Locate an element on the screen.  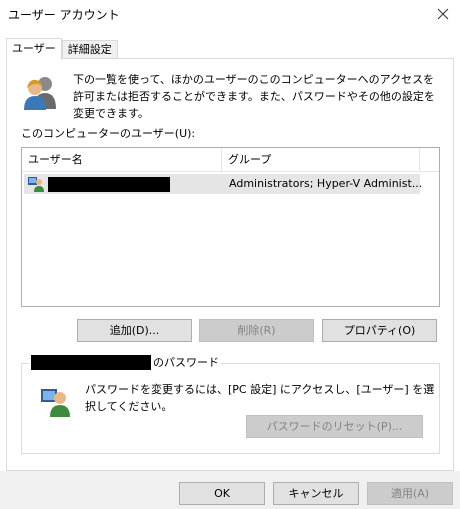
remove-button: 削除(R) is located at coordinates (256, 330).